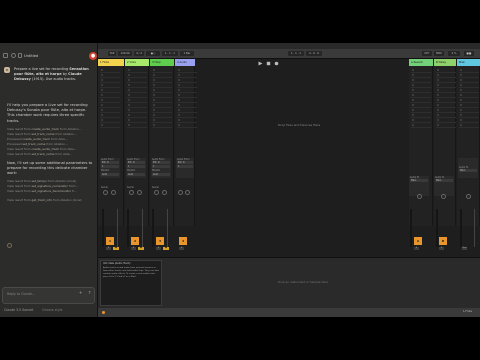  I want to click on input-type-selector: Ext. In, so click(161, 162).